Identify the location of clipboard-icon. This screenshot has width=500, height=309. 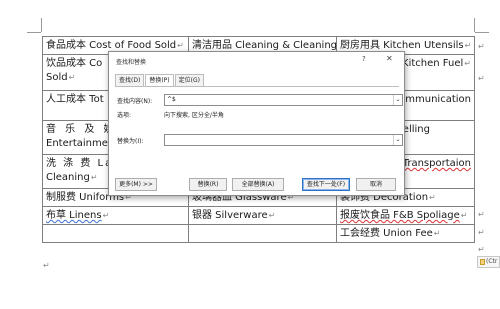
(482, 261).